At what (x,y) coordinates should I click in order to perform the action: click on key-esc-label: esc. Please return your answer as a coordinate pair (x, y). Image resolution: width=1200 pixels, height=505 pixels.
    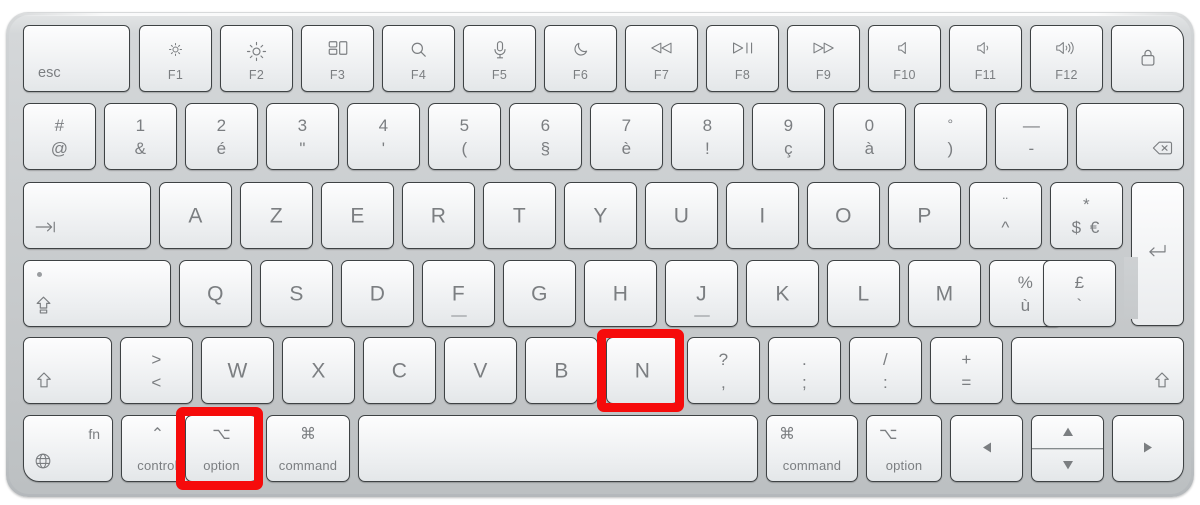
    Looking at the image, I should click on (49, 73).